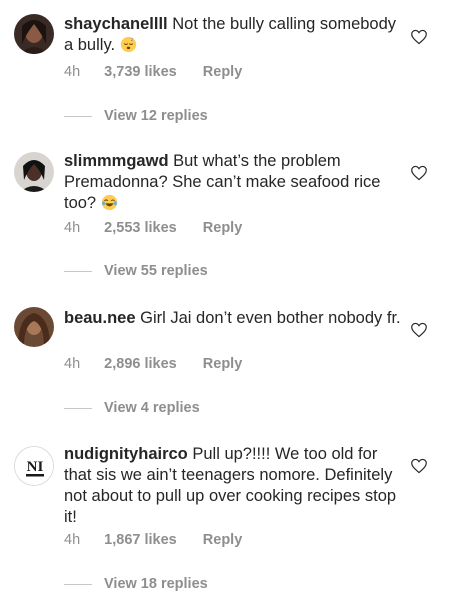  I want to click on comment-username: nudignityhairco, so click(126, 454).